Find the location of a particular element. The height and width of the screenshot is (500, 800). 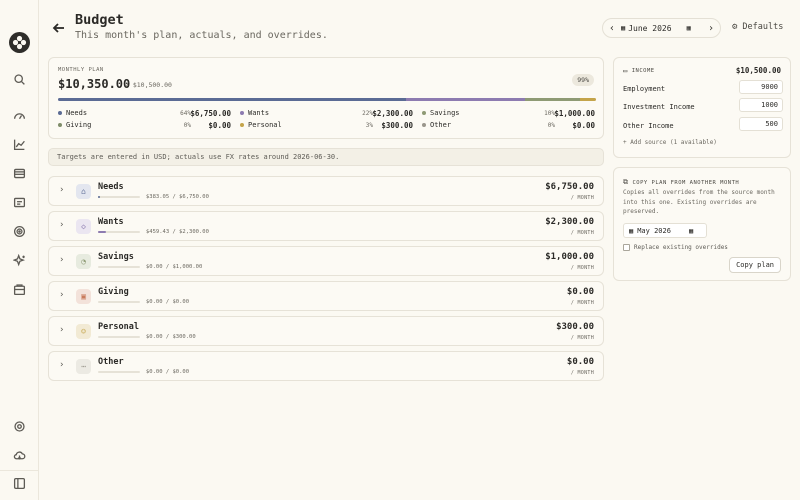

target-icon is located at coordinates (19, 231).